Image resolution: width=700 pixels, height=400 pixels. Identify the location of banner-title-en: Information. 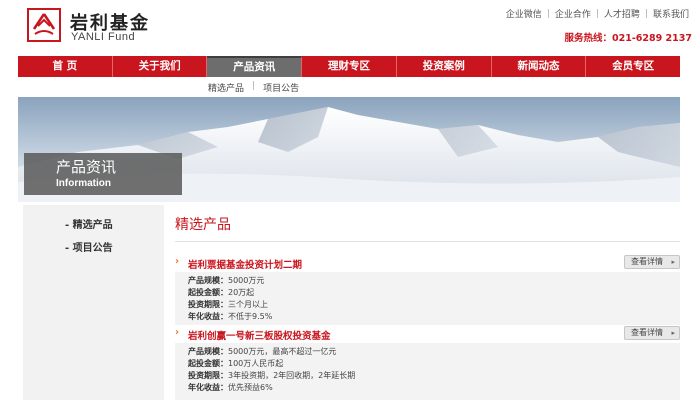
(83, 183).